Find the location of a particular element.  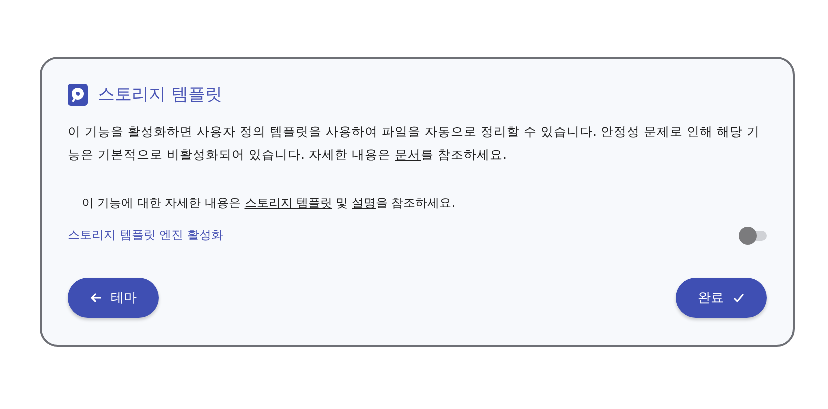

description-link: 설명 is located at coordinates (364, 203).